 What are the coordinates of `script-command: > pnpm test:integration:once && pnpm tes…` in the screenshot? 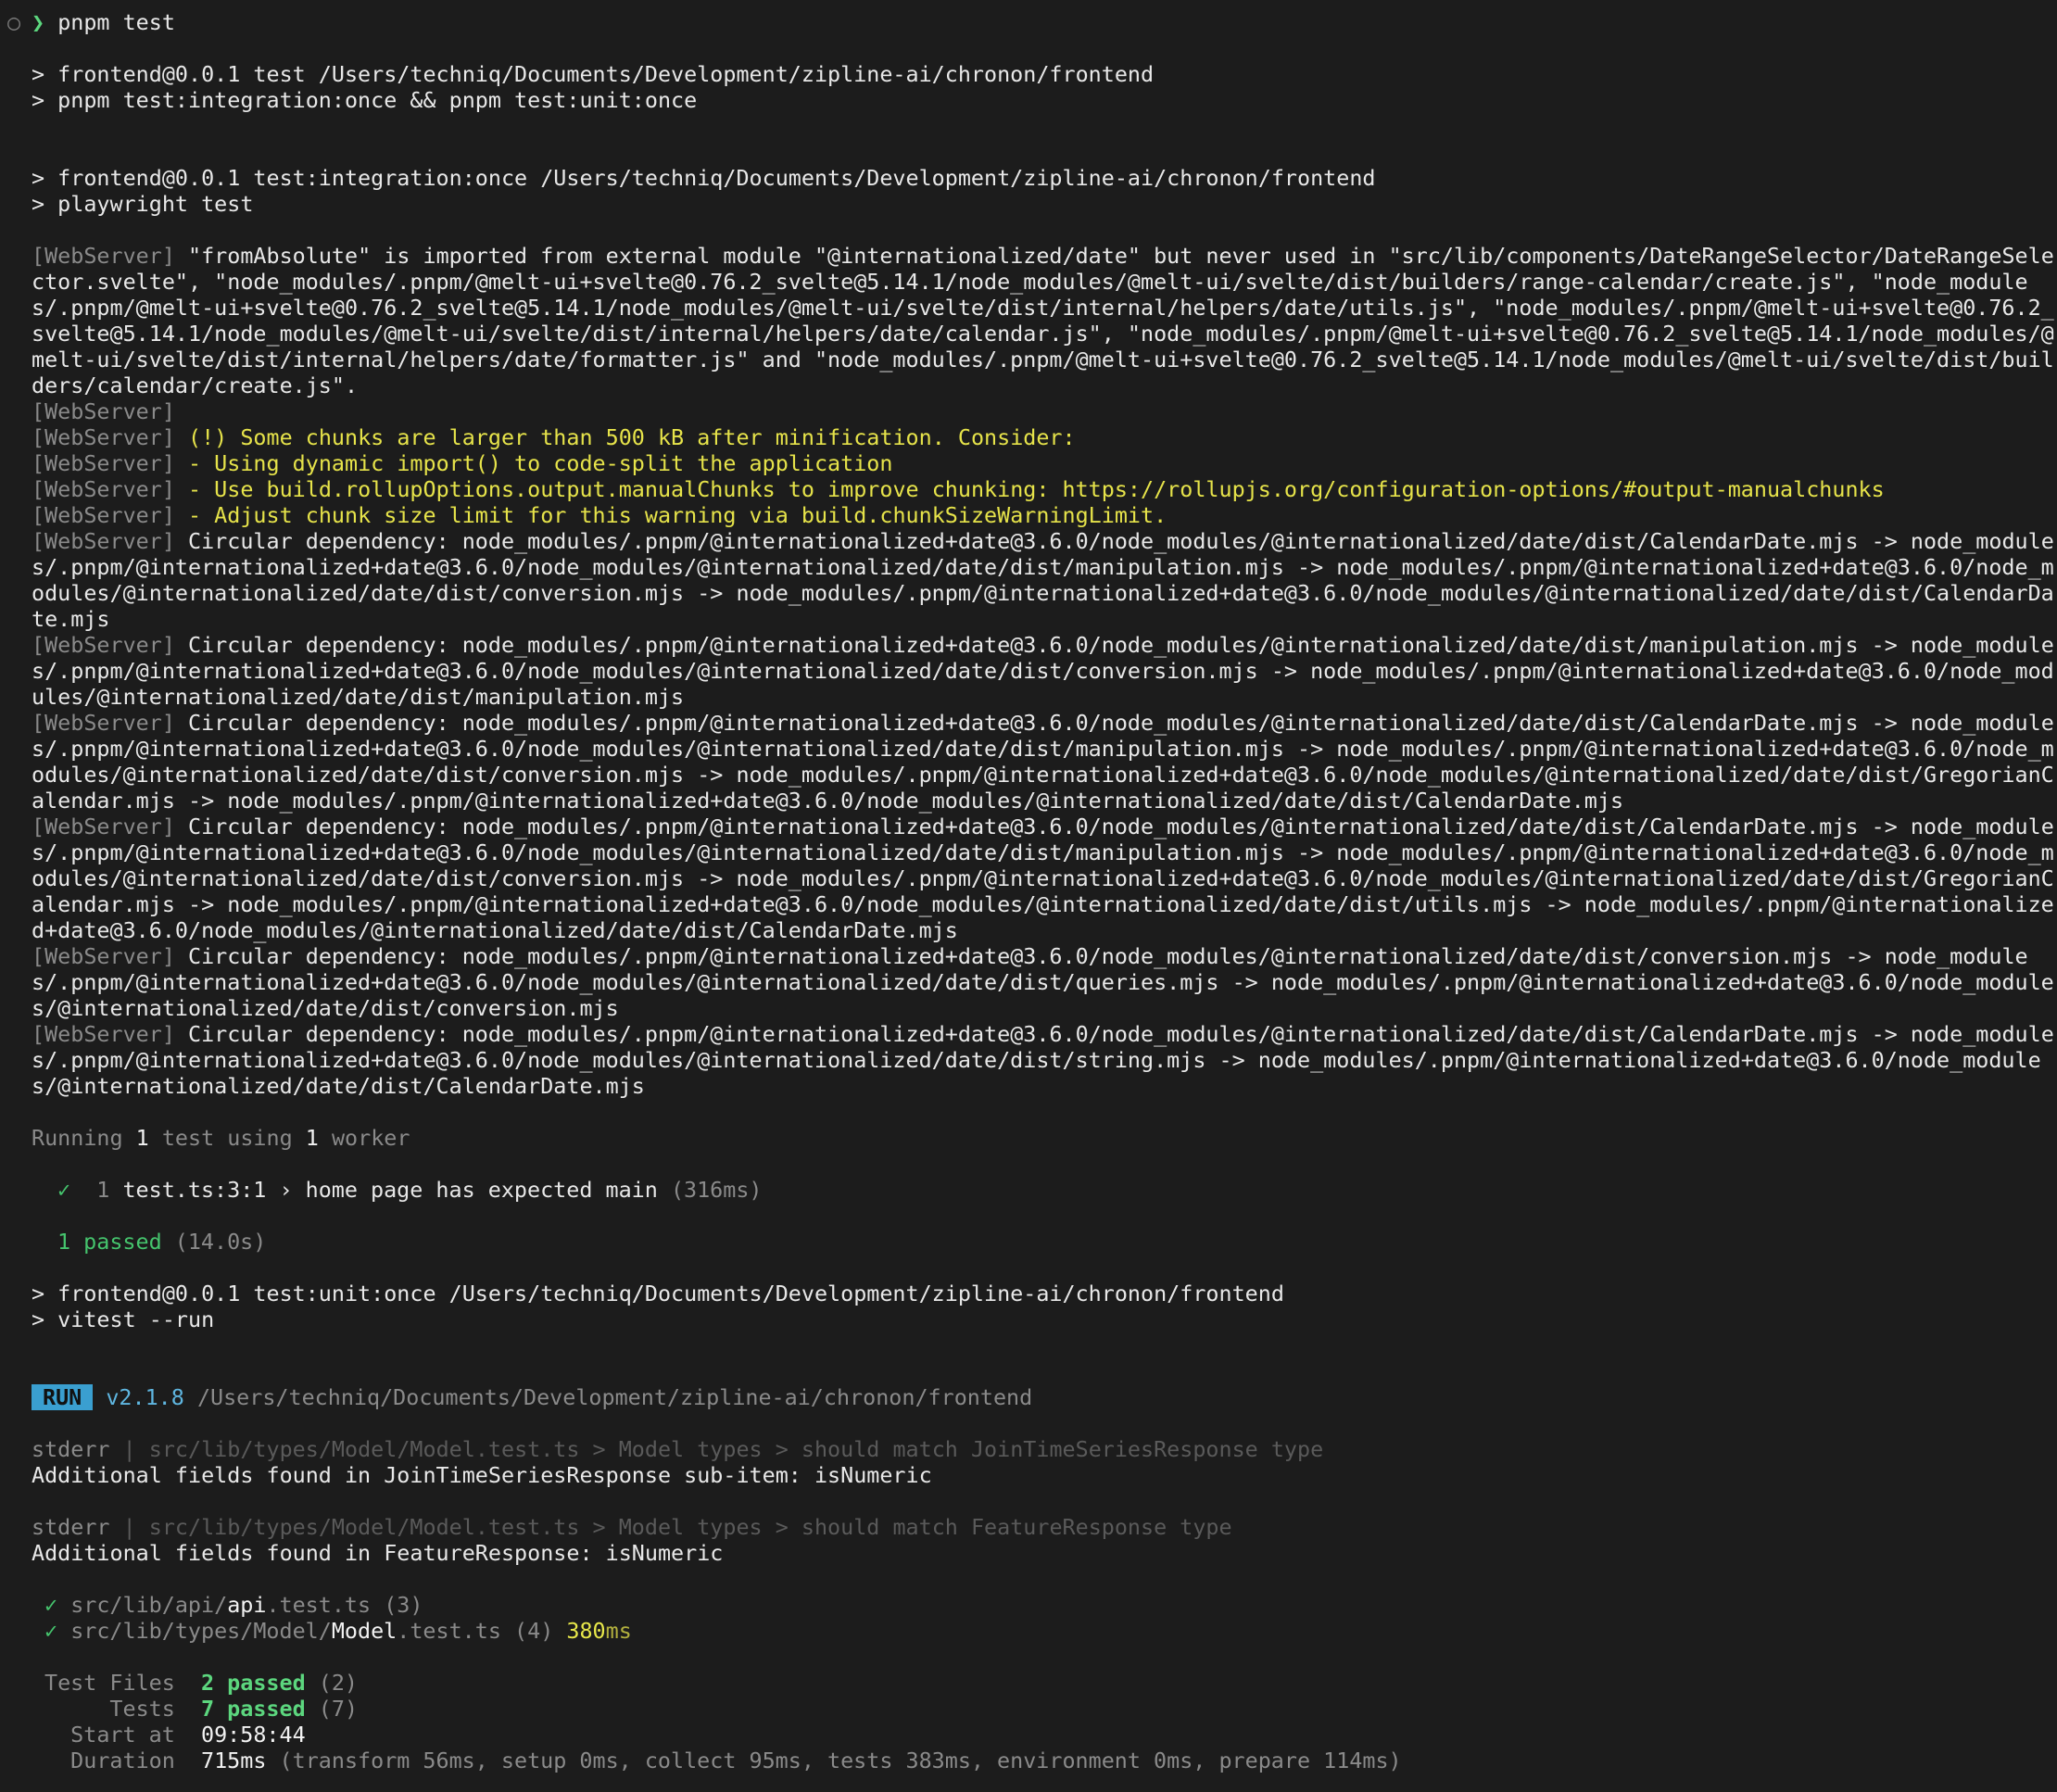 It's located at (365, 100).